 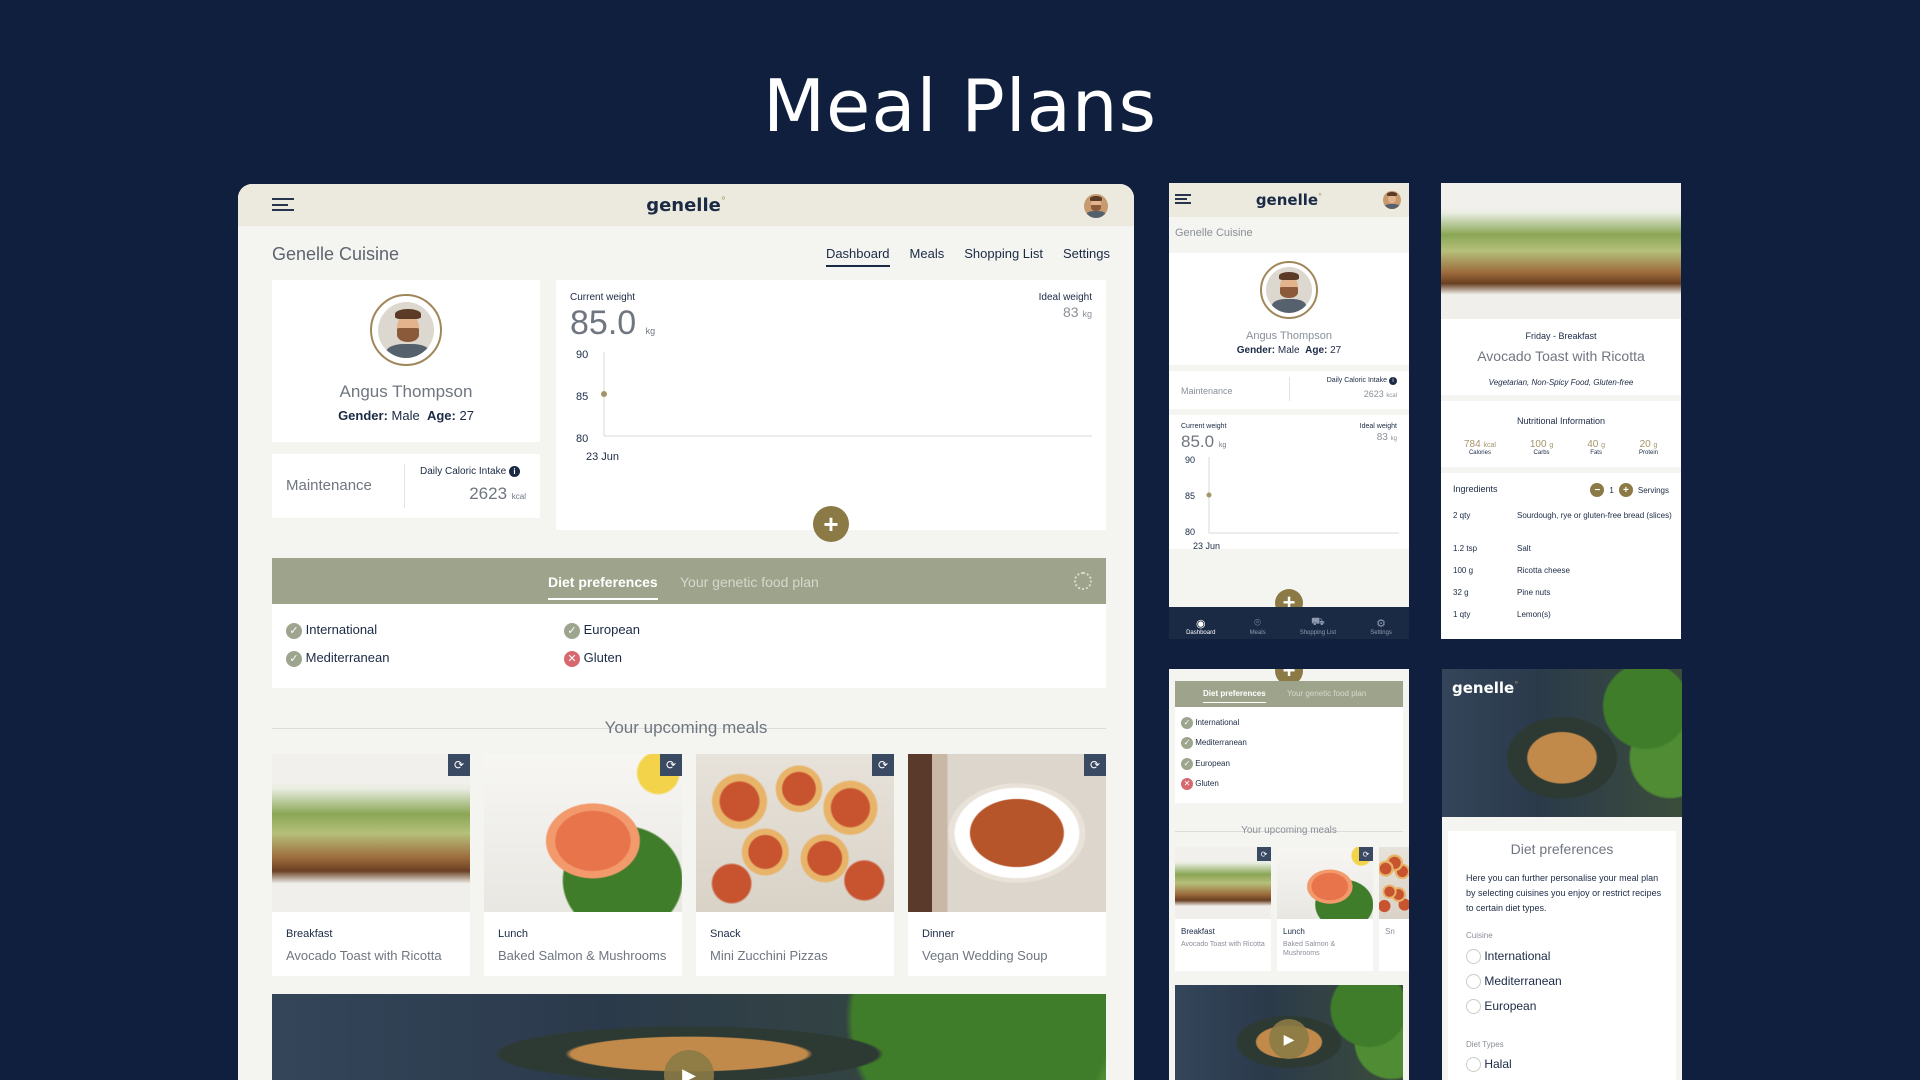 I want to click on bottom-nav-dashboard: ◉ Dashboard, so click(x=1200, y=626).